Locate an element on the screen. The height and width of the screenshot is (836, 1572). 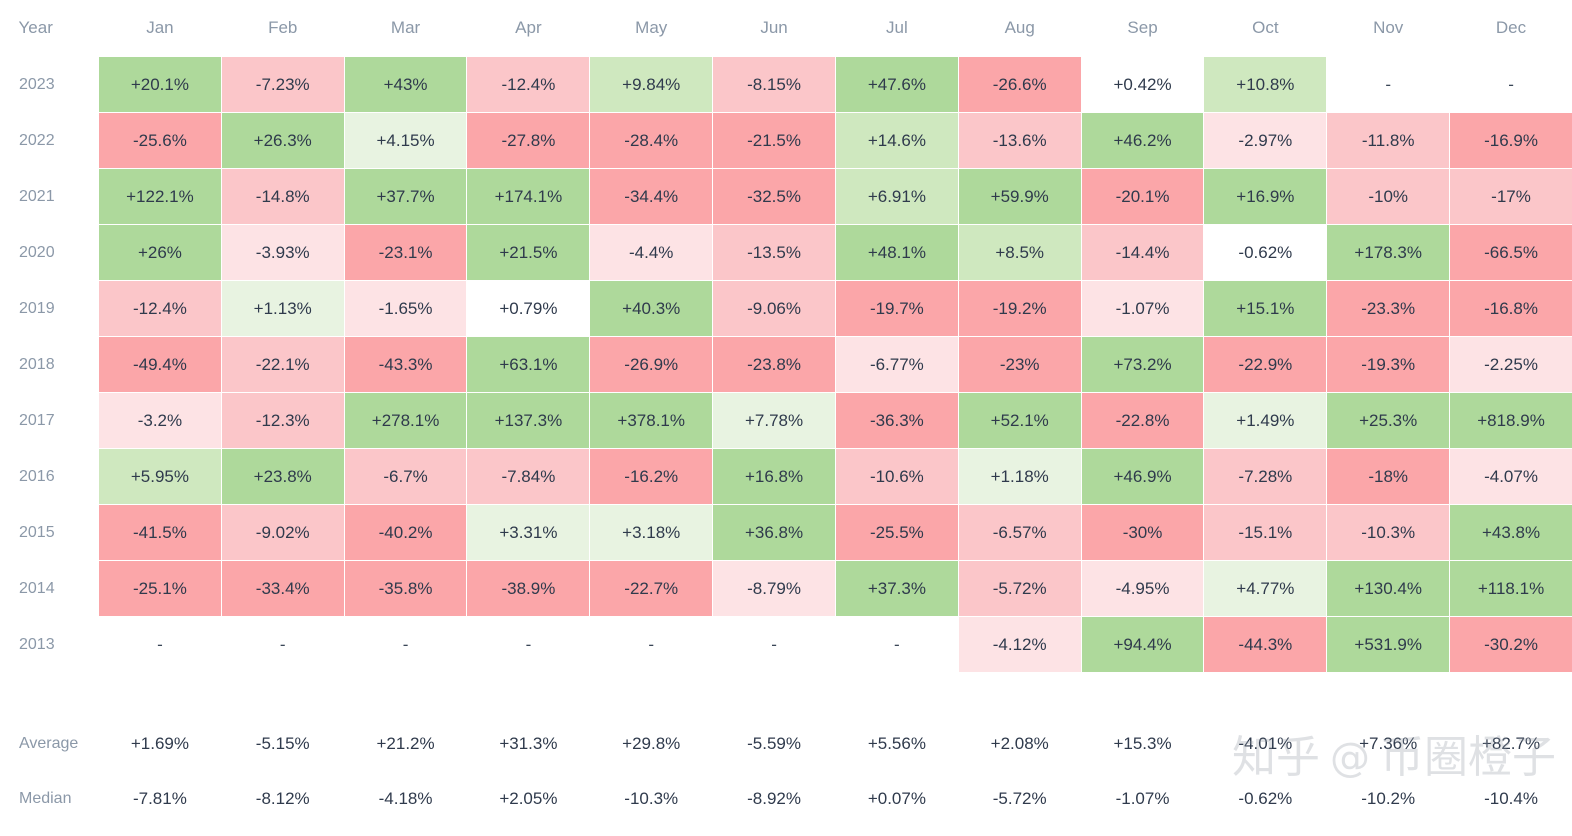
cell-2015-aug: -6.57% is located at coordinates (1019, 532).